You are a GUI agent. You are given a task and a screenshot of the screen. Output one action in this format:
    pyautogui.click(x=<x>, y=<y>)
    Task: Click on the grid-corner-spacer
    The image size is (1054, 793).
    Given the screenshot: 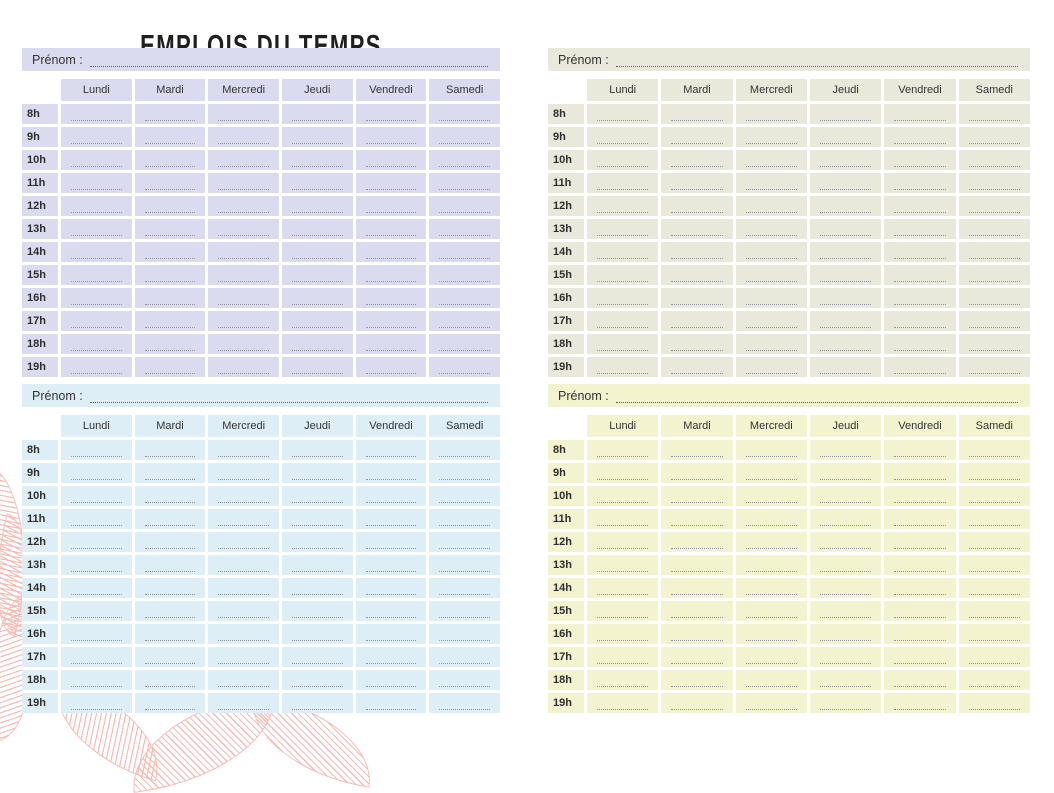 What is the action you would take?
    pyautogui.click(x=566, y=90)
    